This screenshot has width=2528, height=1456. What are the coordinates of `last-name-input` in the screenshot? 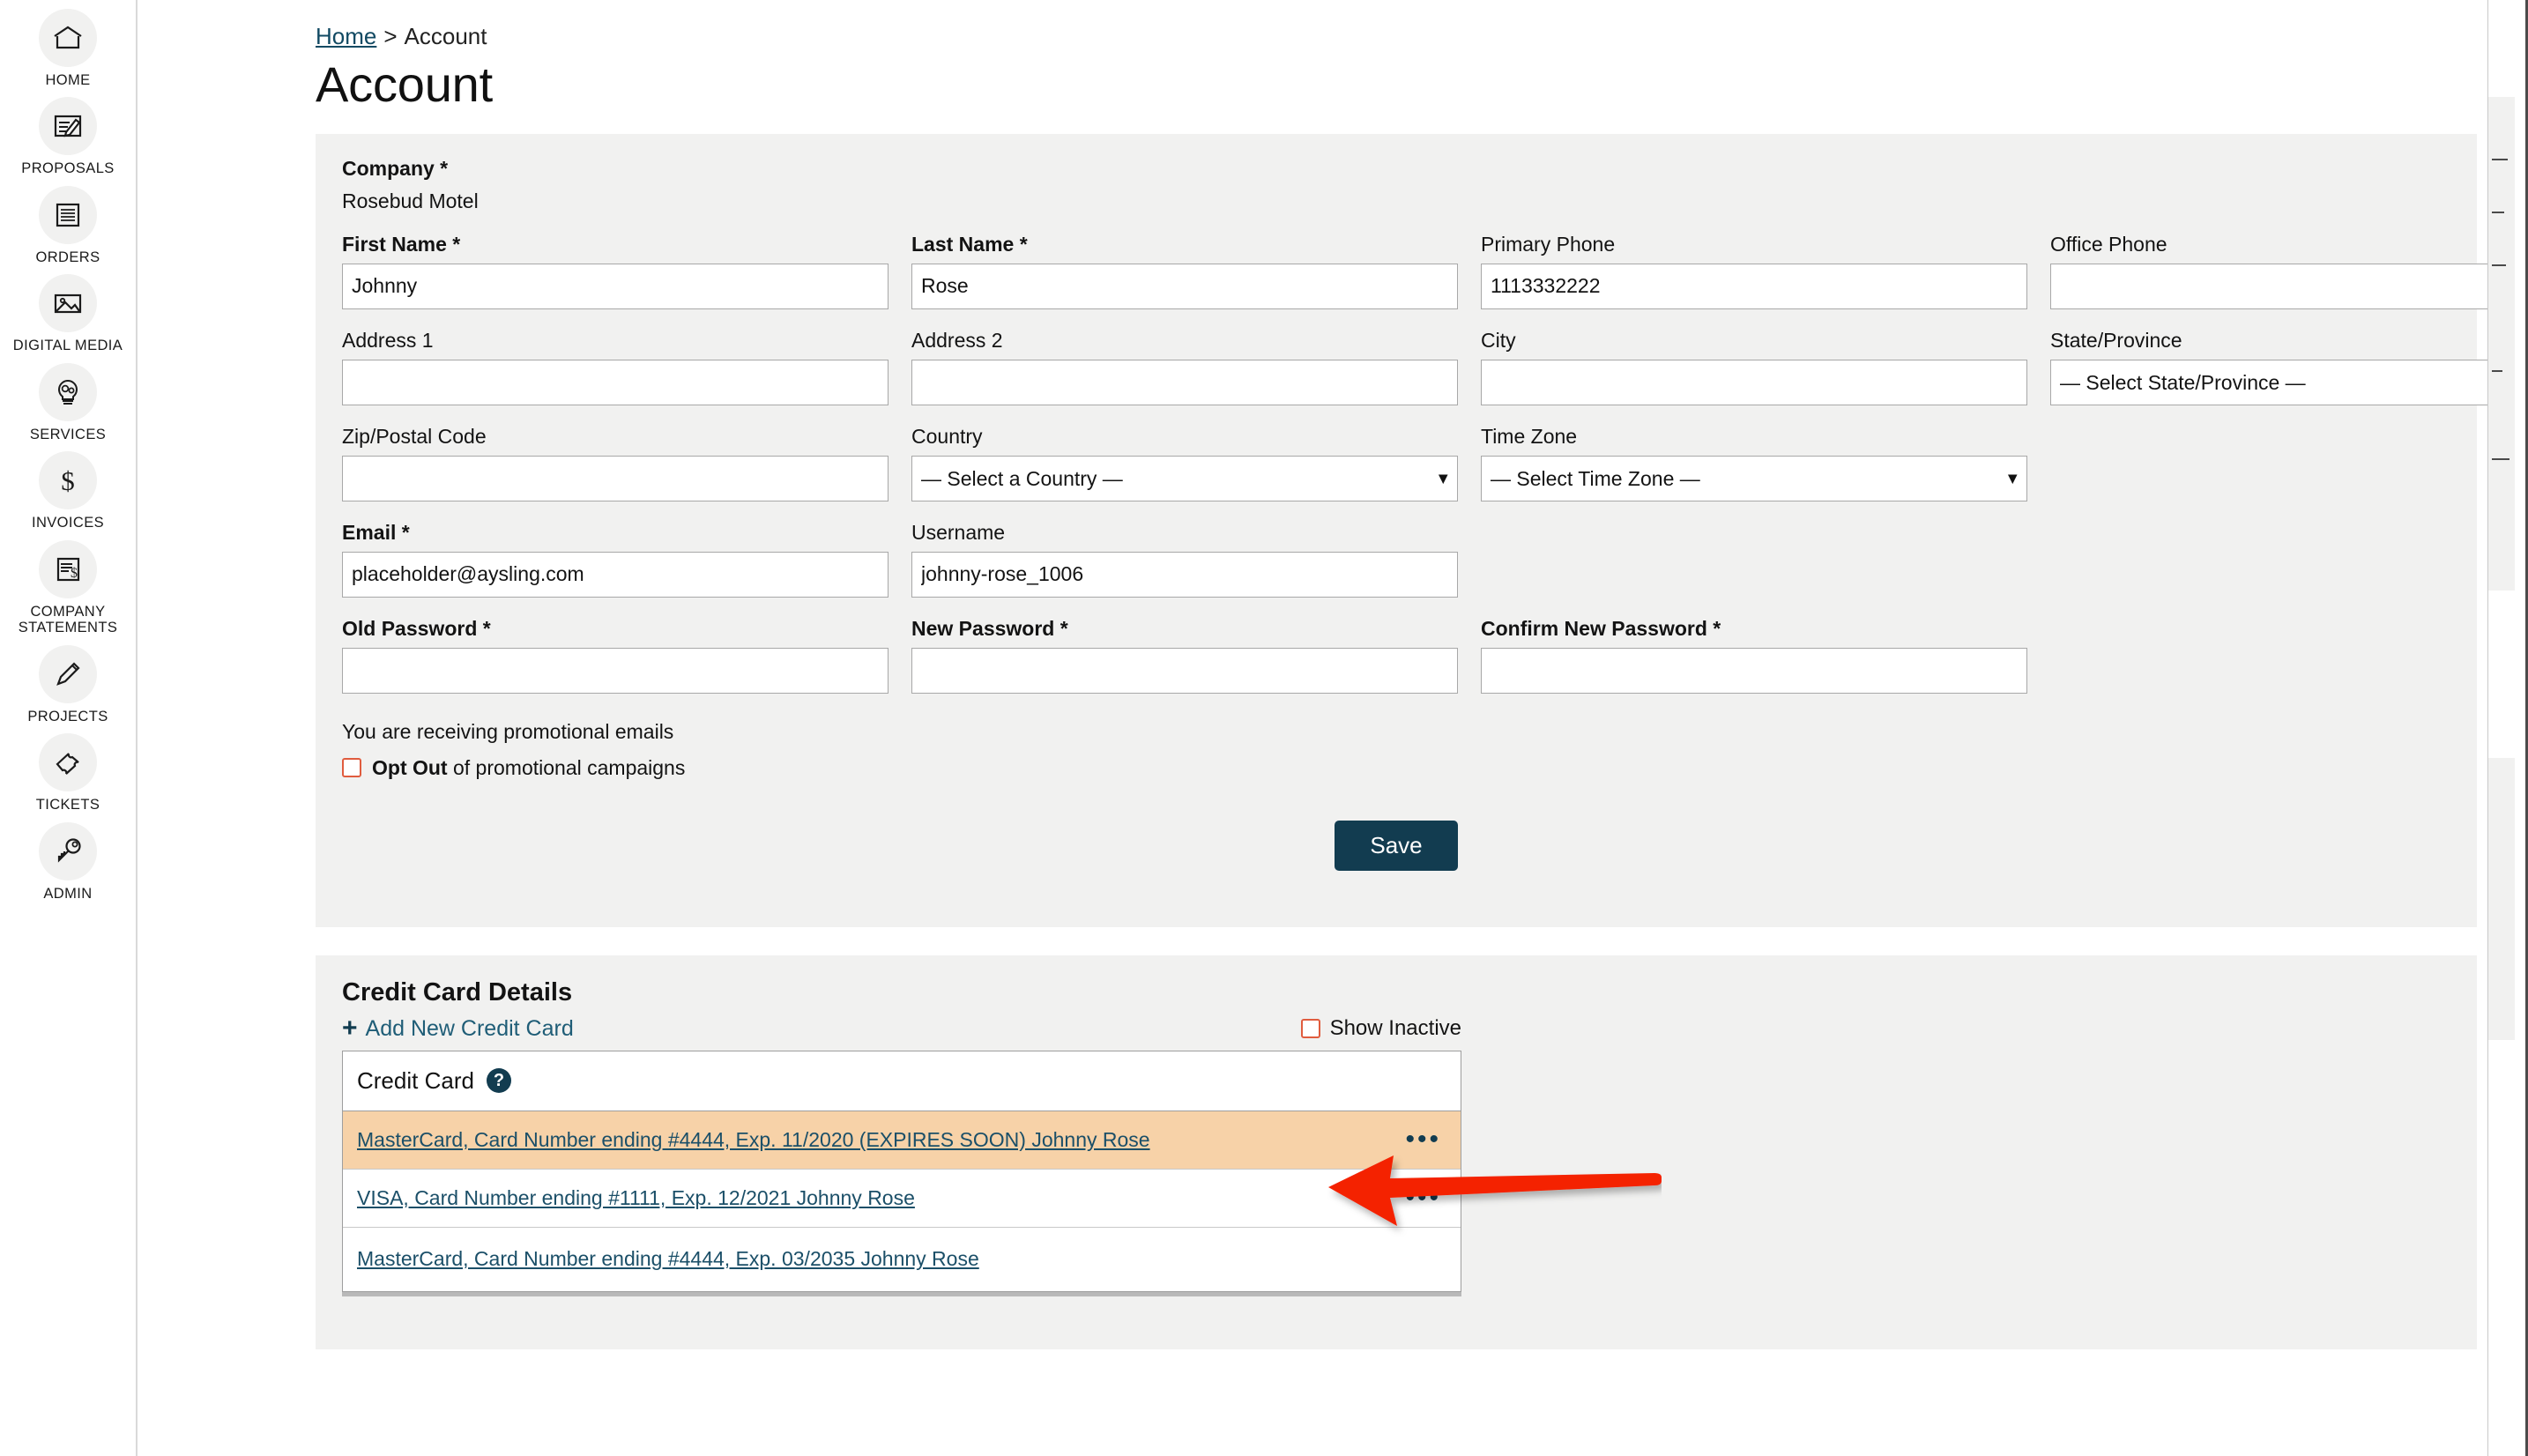 It's located at (1184, 286).